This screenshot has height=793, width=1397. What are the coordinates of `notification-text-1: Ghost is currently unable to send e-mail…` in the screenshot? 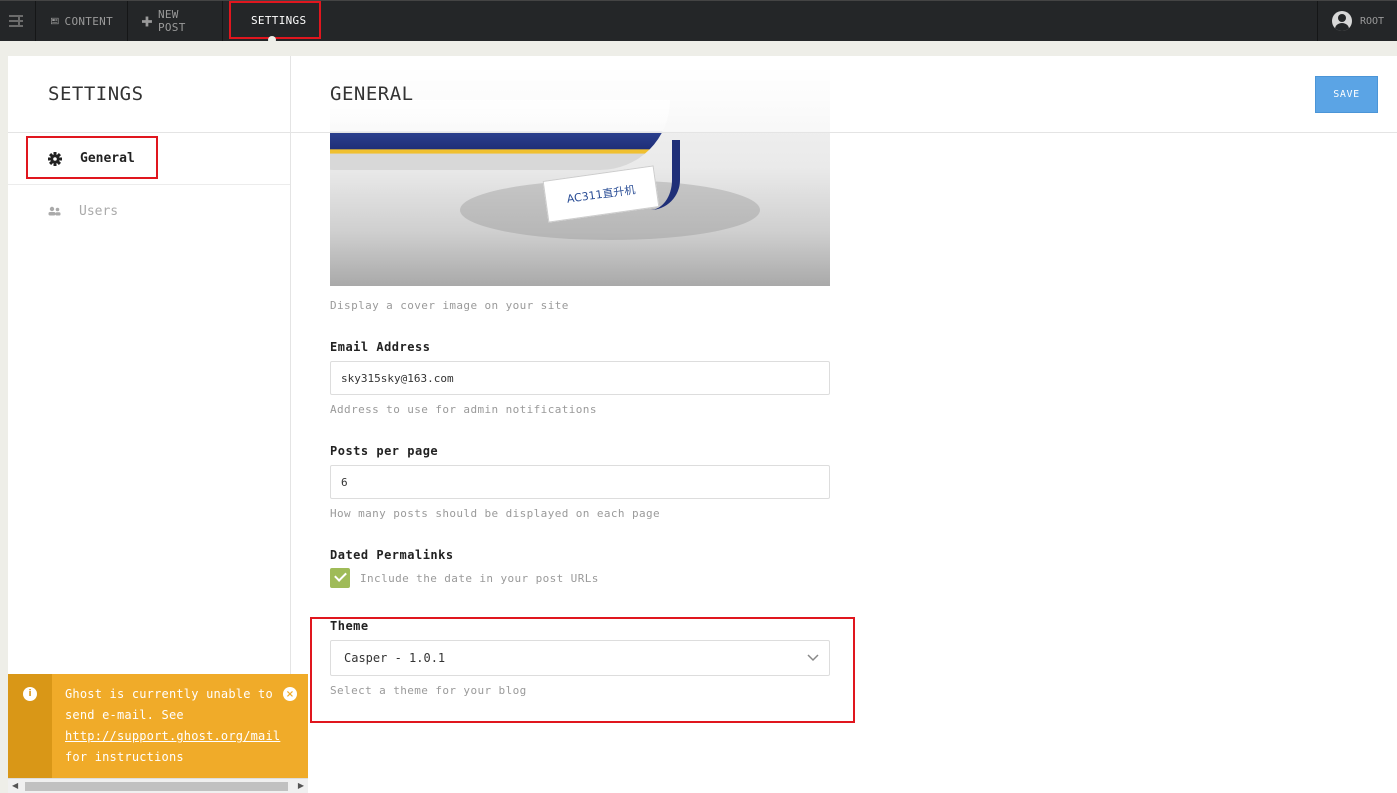 It's located at (169, 704).